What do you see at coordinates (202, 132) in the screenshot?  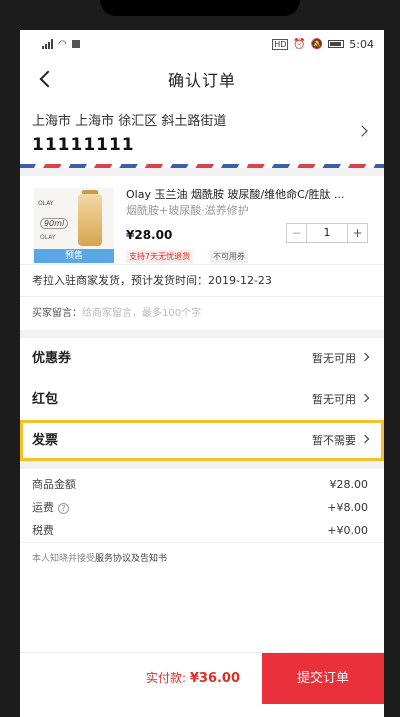 I see `address-section: 上海市 上海市 徐汇区 斜土路街道 11111111` at bounding box center [202, 132].